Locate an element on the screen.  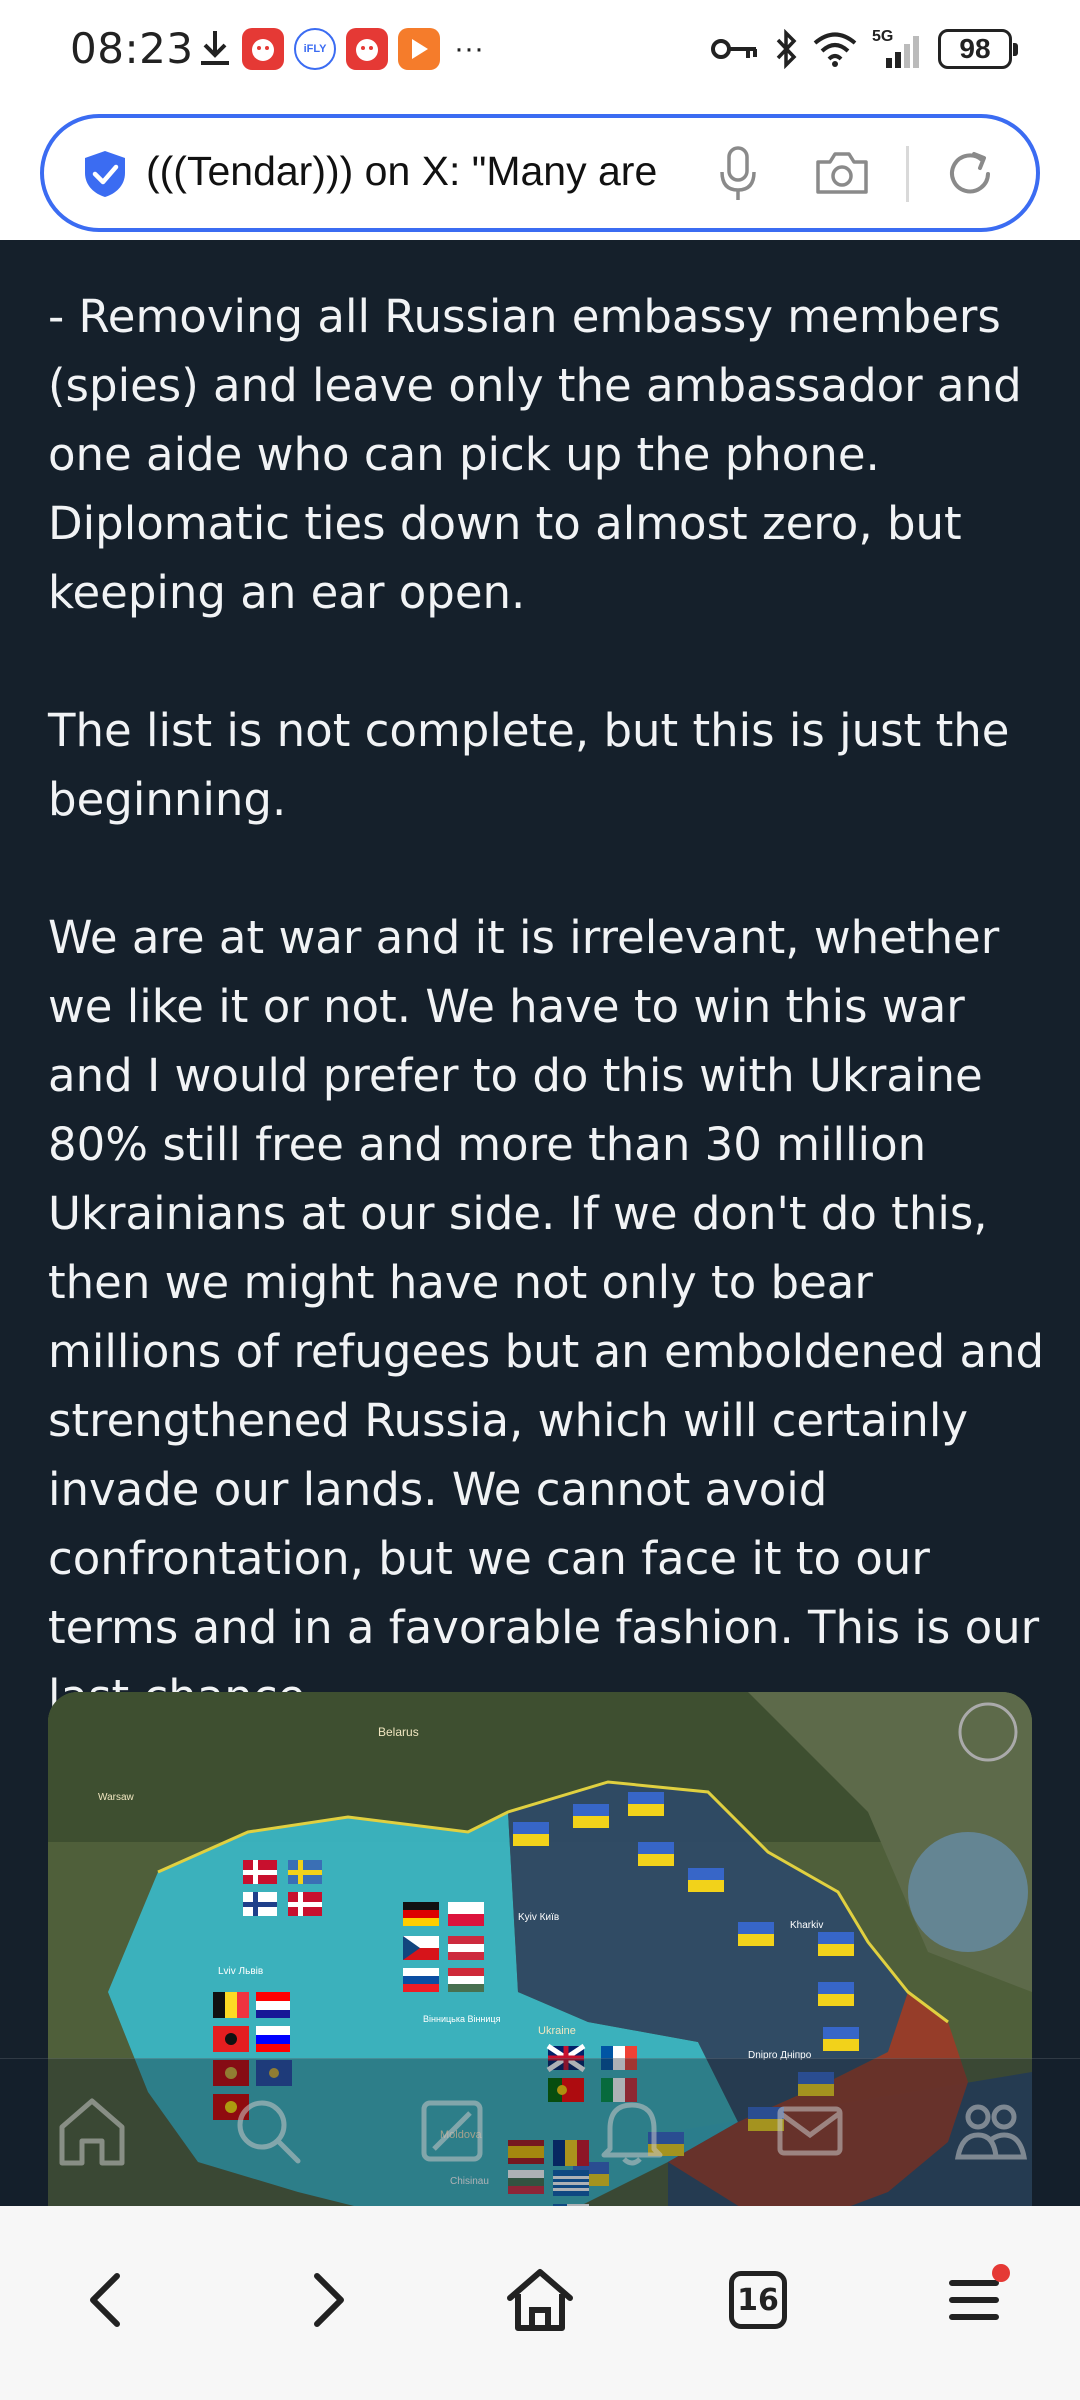
grok-icon is located at coordinates (452, 2131).